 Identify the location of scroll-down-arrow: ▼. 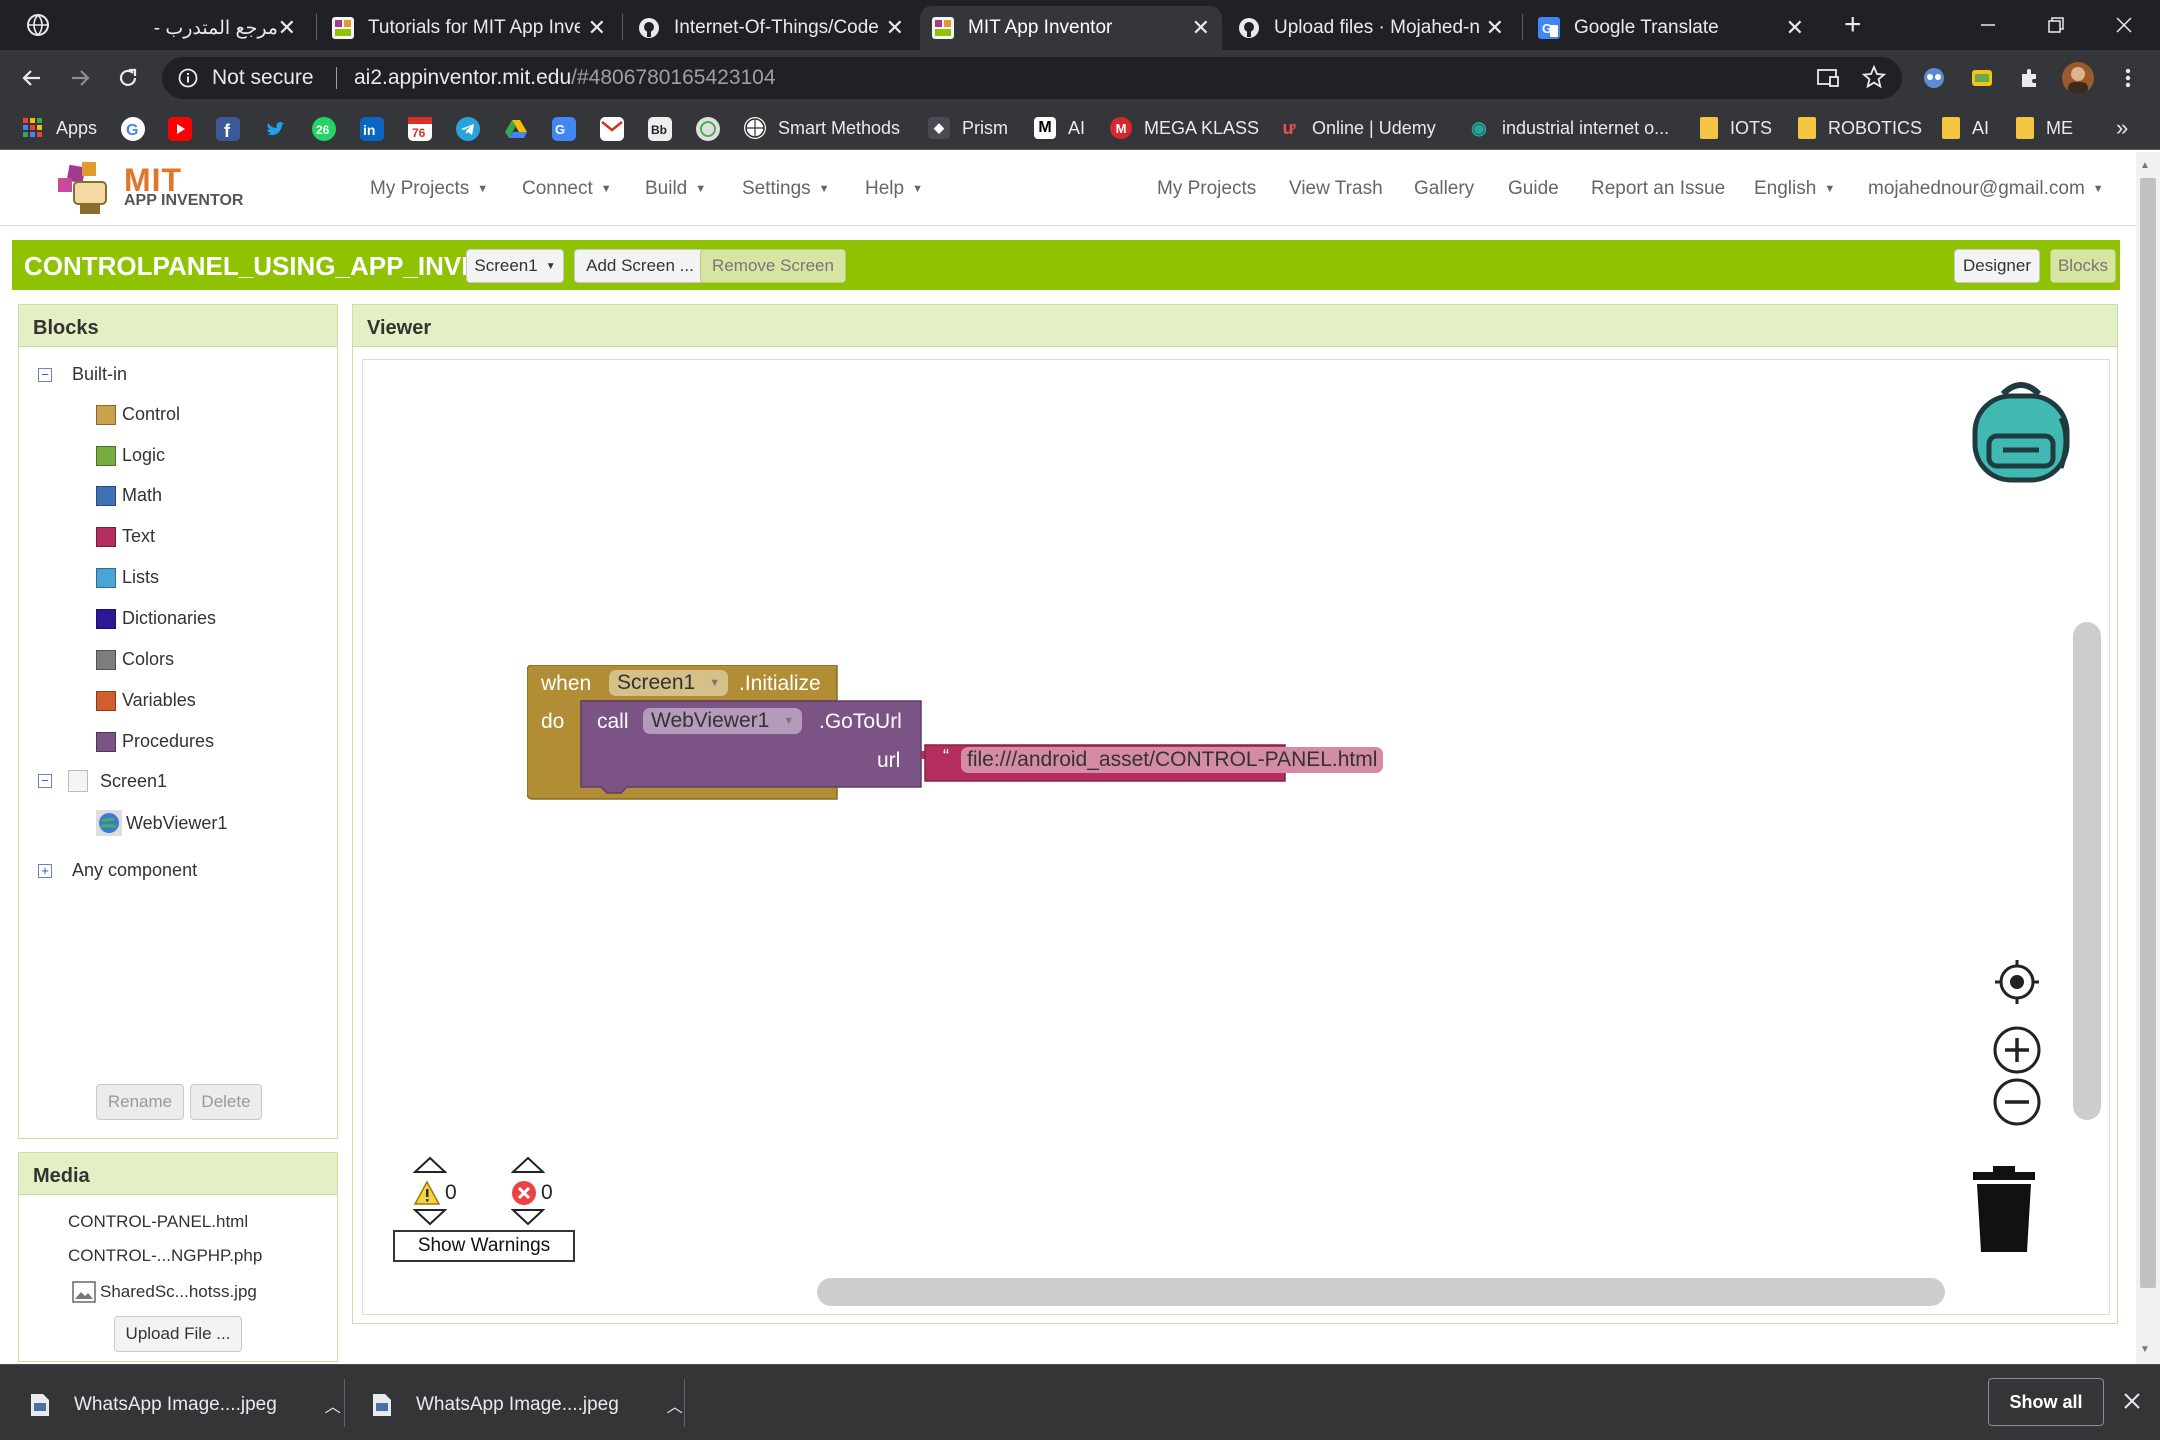
(2145, 1349).